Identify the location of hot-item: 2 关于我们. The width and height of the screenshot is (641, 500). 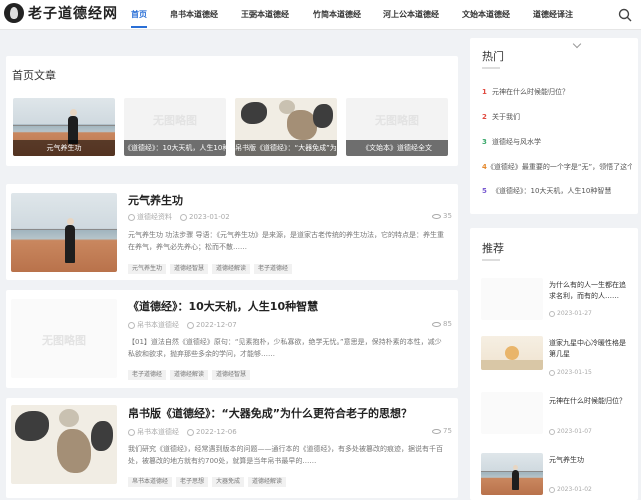
(501, 117).